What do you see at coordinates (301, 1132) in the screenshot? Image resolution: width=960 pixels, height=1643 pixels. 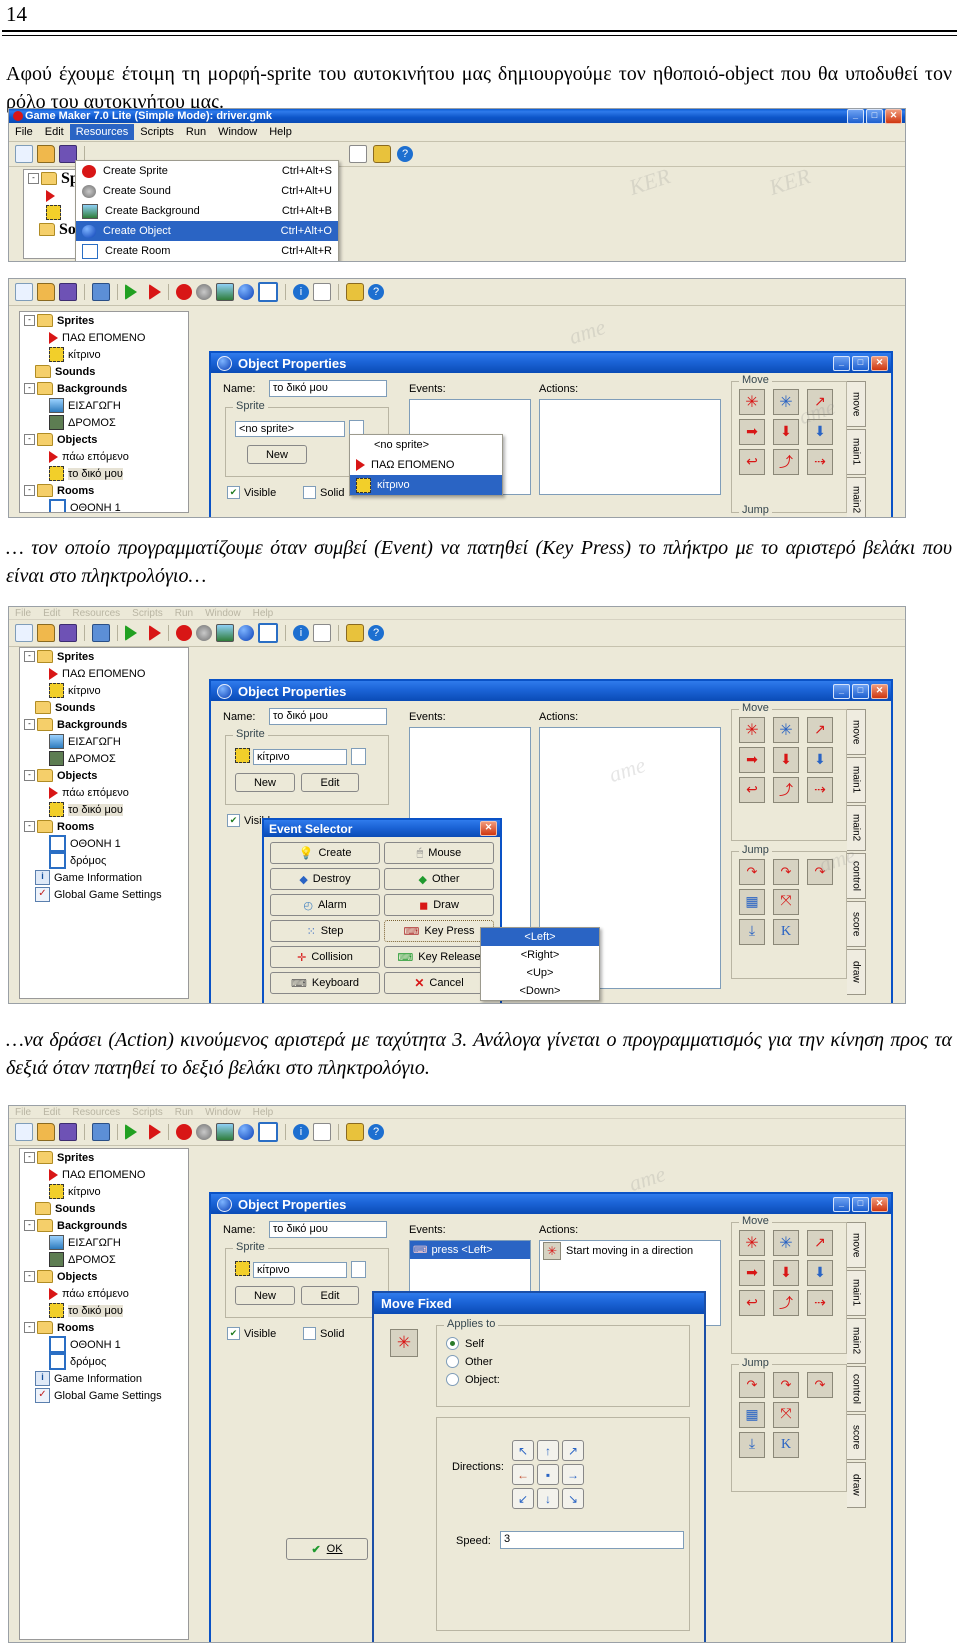 I see `info-icon: i` at bounding box center [301, 1132].